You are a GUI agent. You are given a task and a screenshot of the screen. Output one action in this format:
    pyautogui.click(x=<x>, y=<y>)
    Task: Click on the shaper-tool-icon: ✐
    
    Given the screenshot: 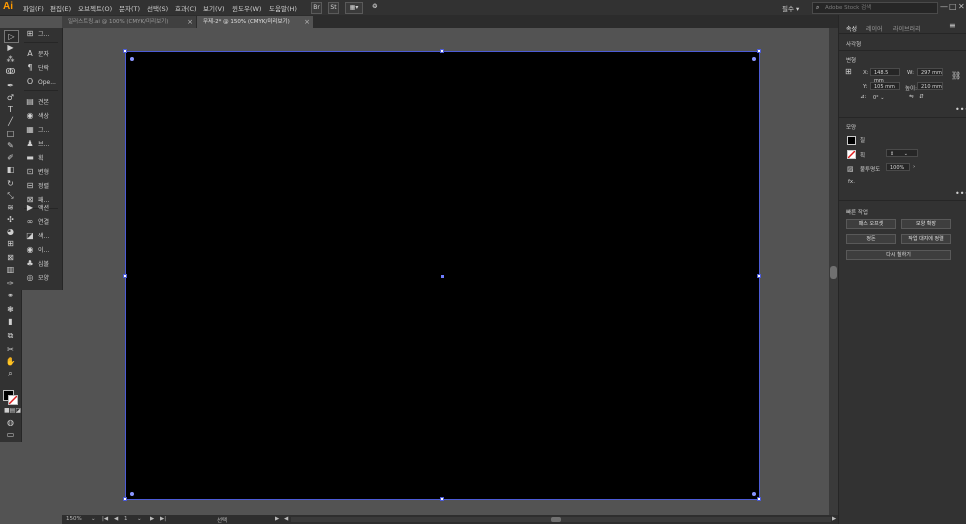 What is the action you would take?
    pyautogui.click(x=10, y=157)
    